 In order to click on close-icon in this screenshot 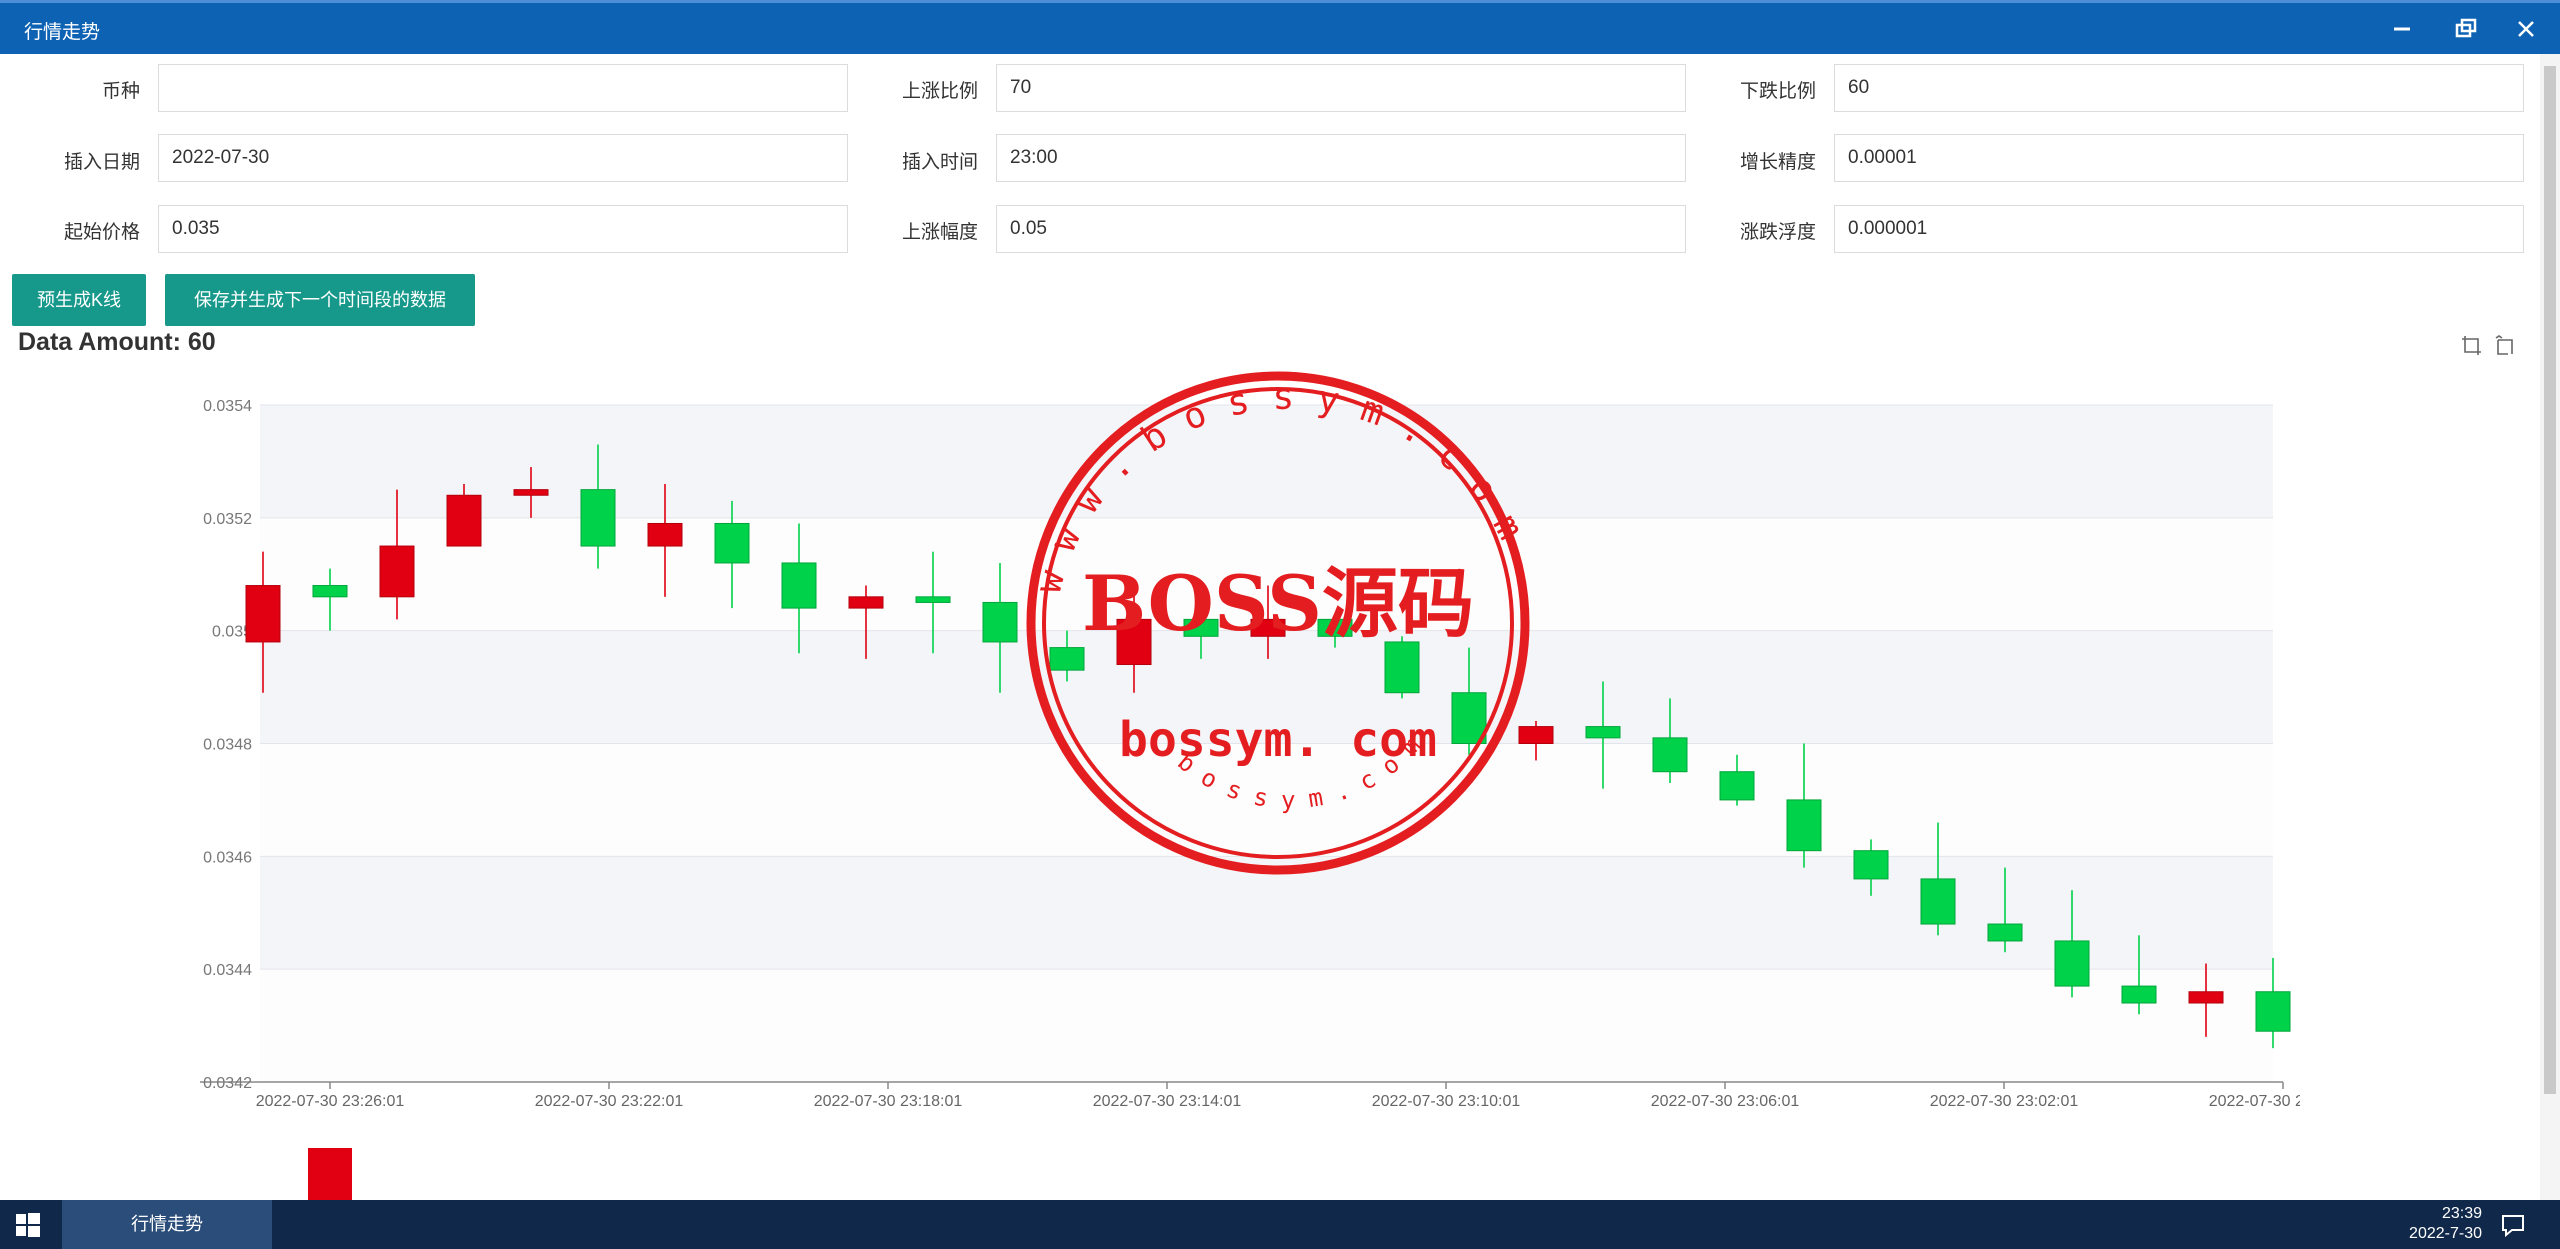, I will do `click(2526, 29)`.